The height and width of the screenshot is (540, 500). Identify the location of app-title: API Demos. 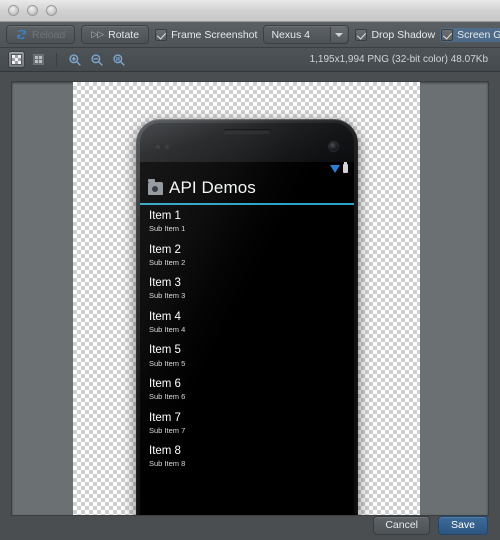
(212, 187).